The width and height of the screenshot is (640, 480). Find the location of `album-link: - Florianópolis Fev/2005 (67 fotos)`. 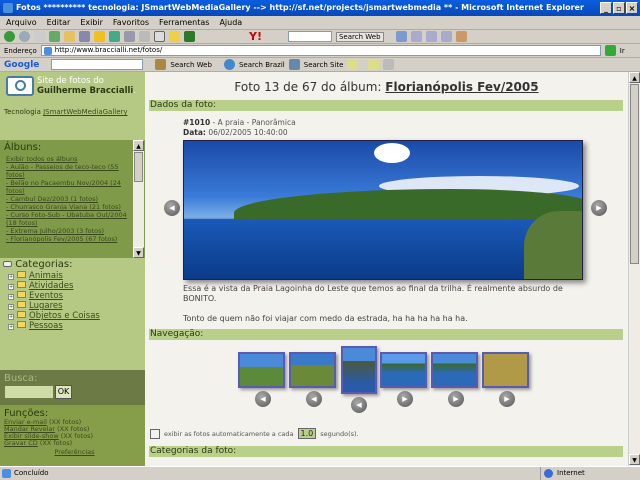

album-link: - Florianópolis Fev/2005 (67 fotos) is located at coordinates (68, 239).